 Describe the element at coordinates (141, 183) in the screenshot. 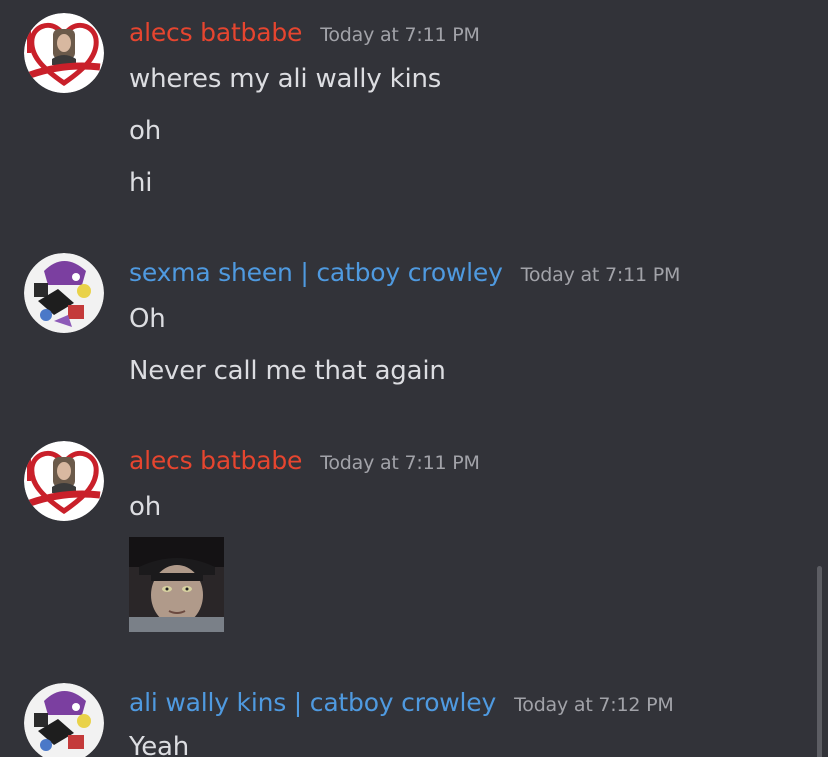

I see `message-text: hi` at that location.